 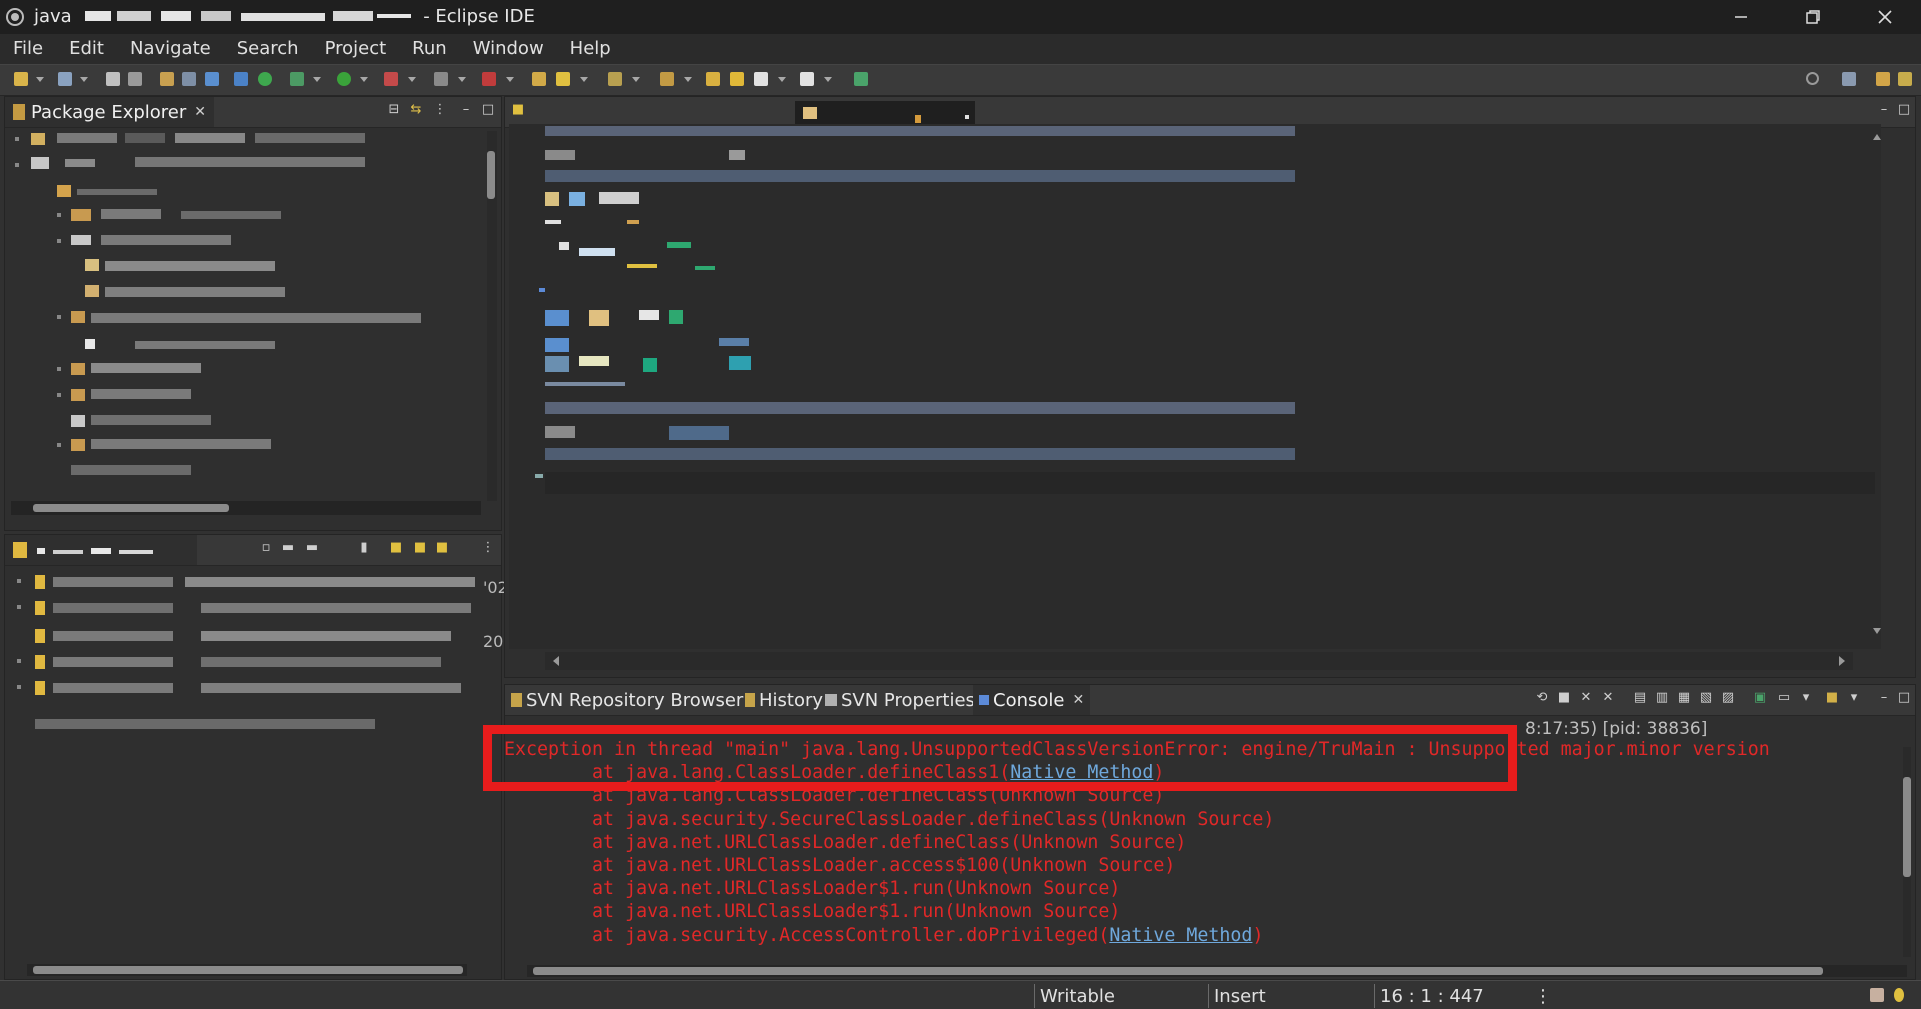 I want to click on tab-history: History, so click(x=784, y=700).